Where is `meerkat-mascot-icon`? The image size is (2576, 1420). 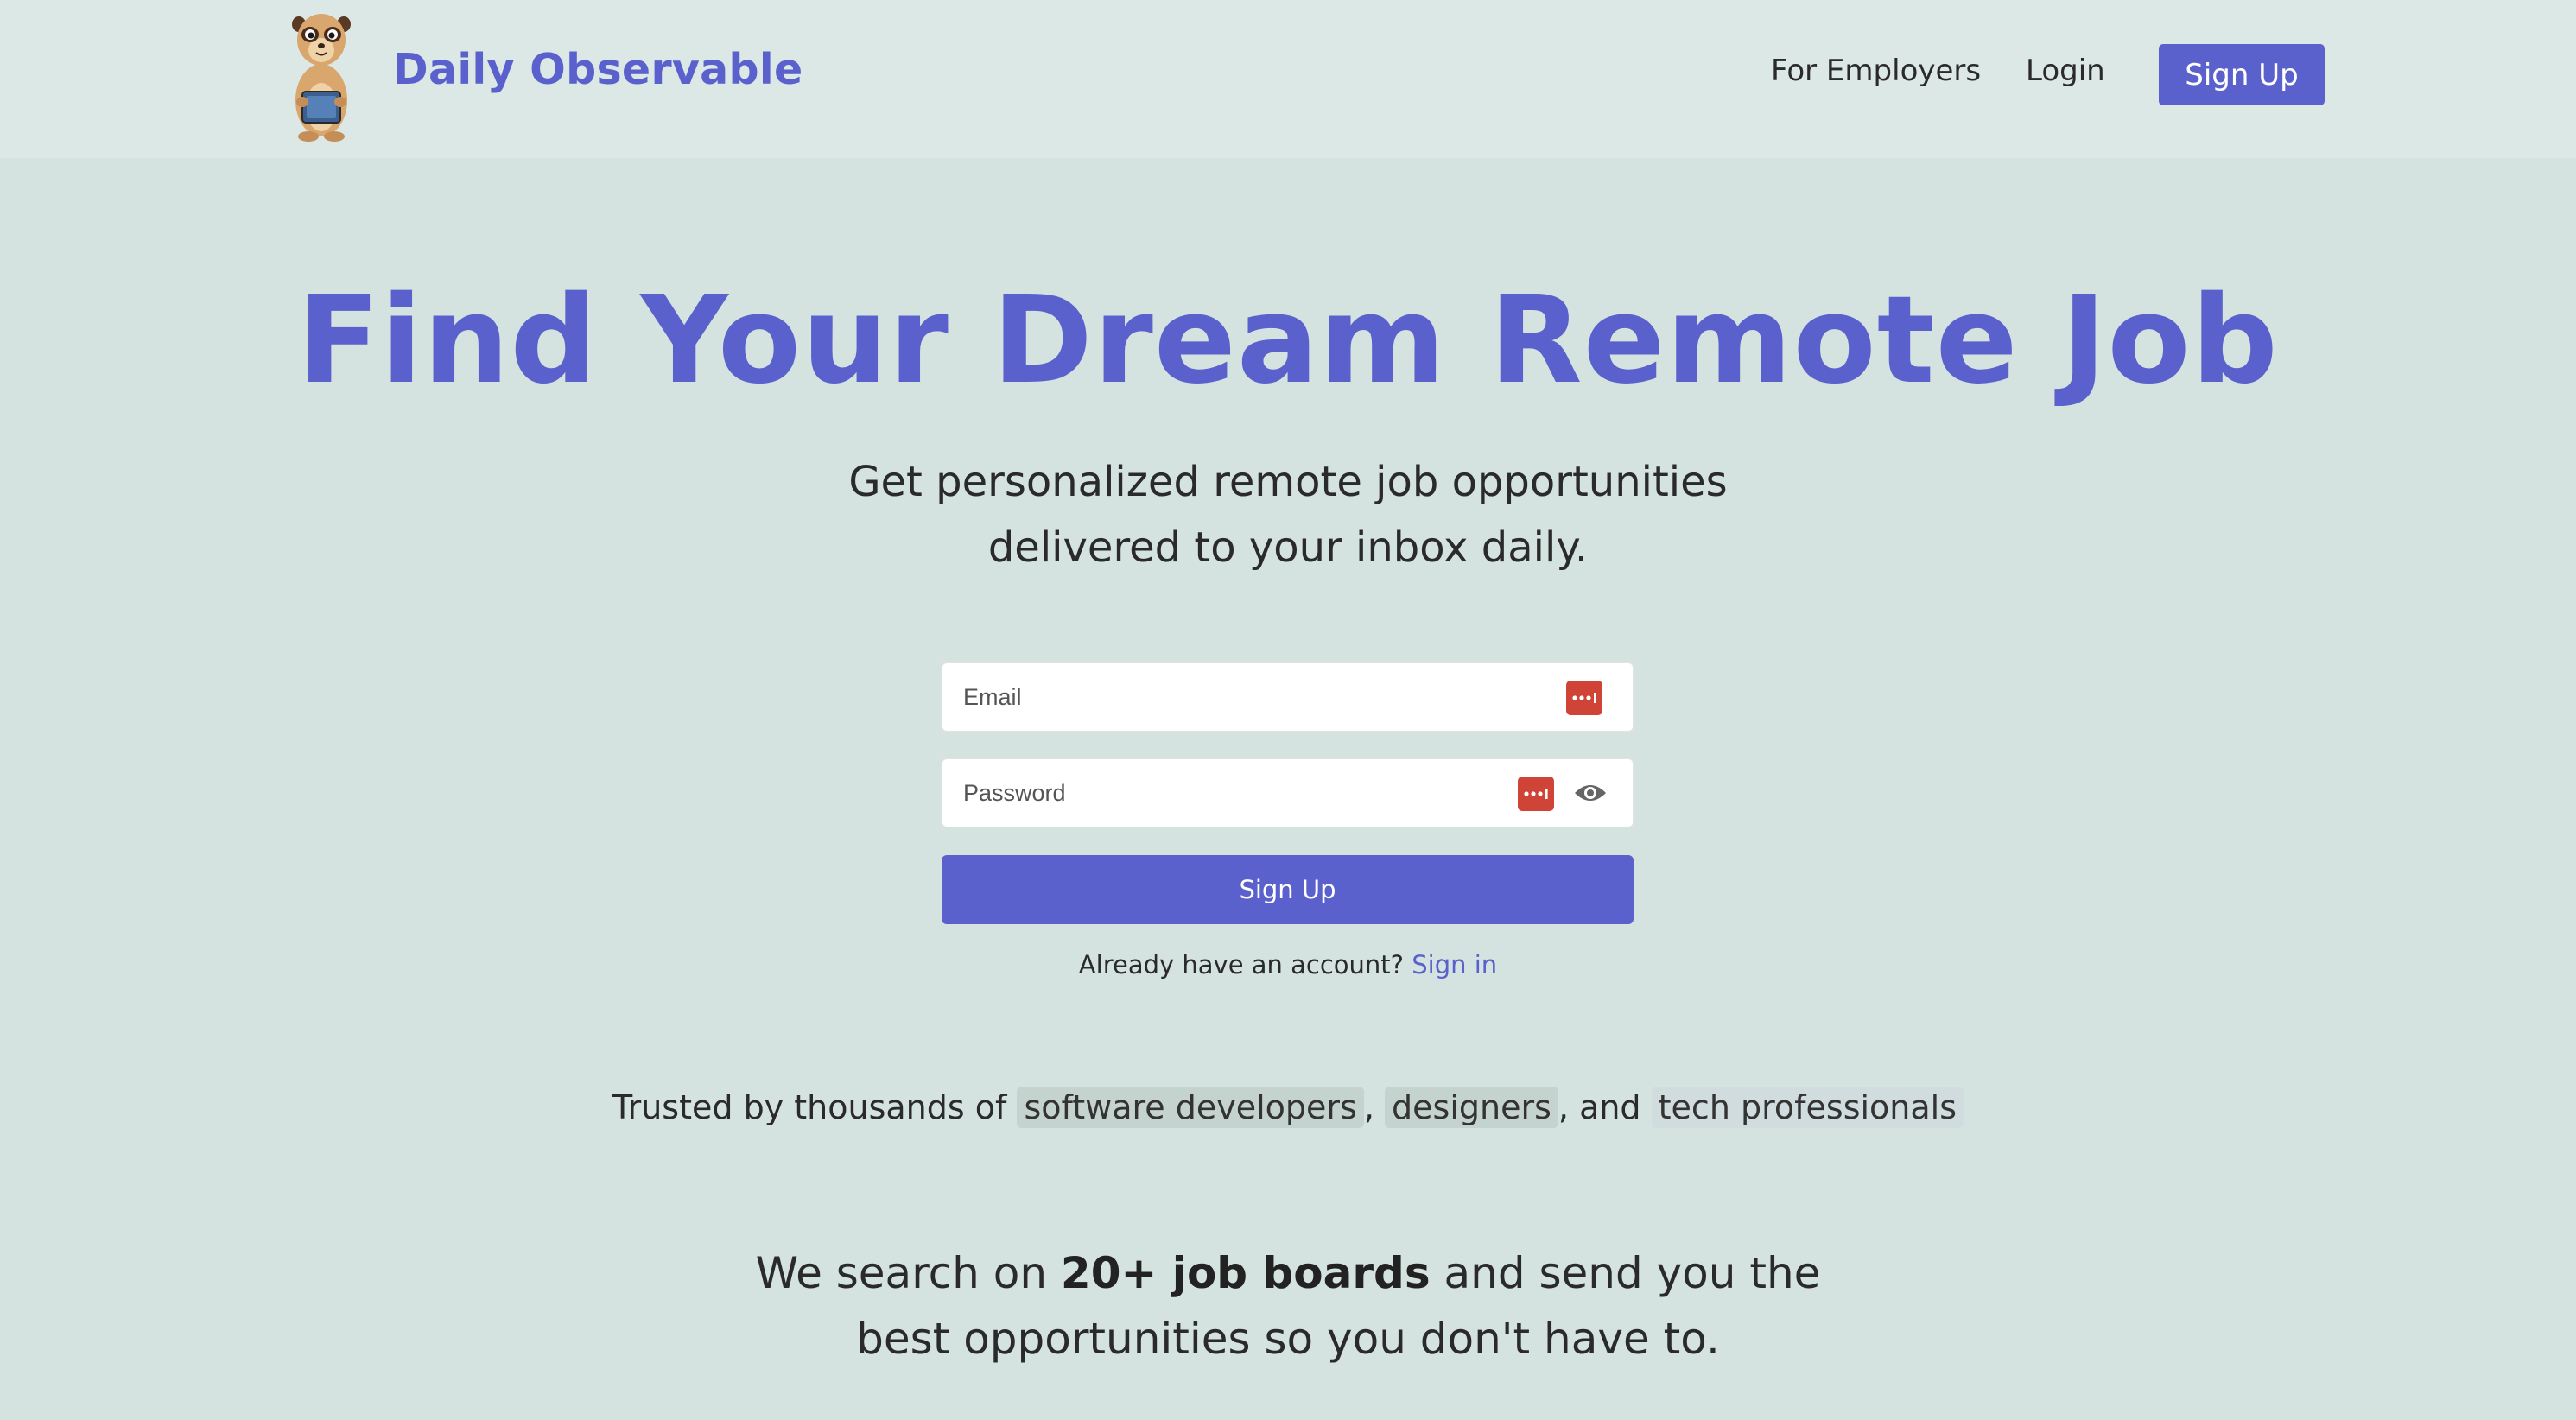
meerkat-mascot-icon is located at coordinates (321, 74).